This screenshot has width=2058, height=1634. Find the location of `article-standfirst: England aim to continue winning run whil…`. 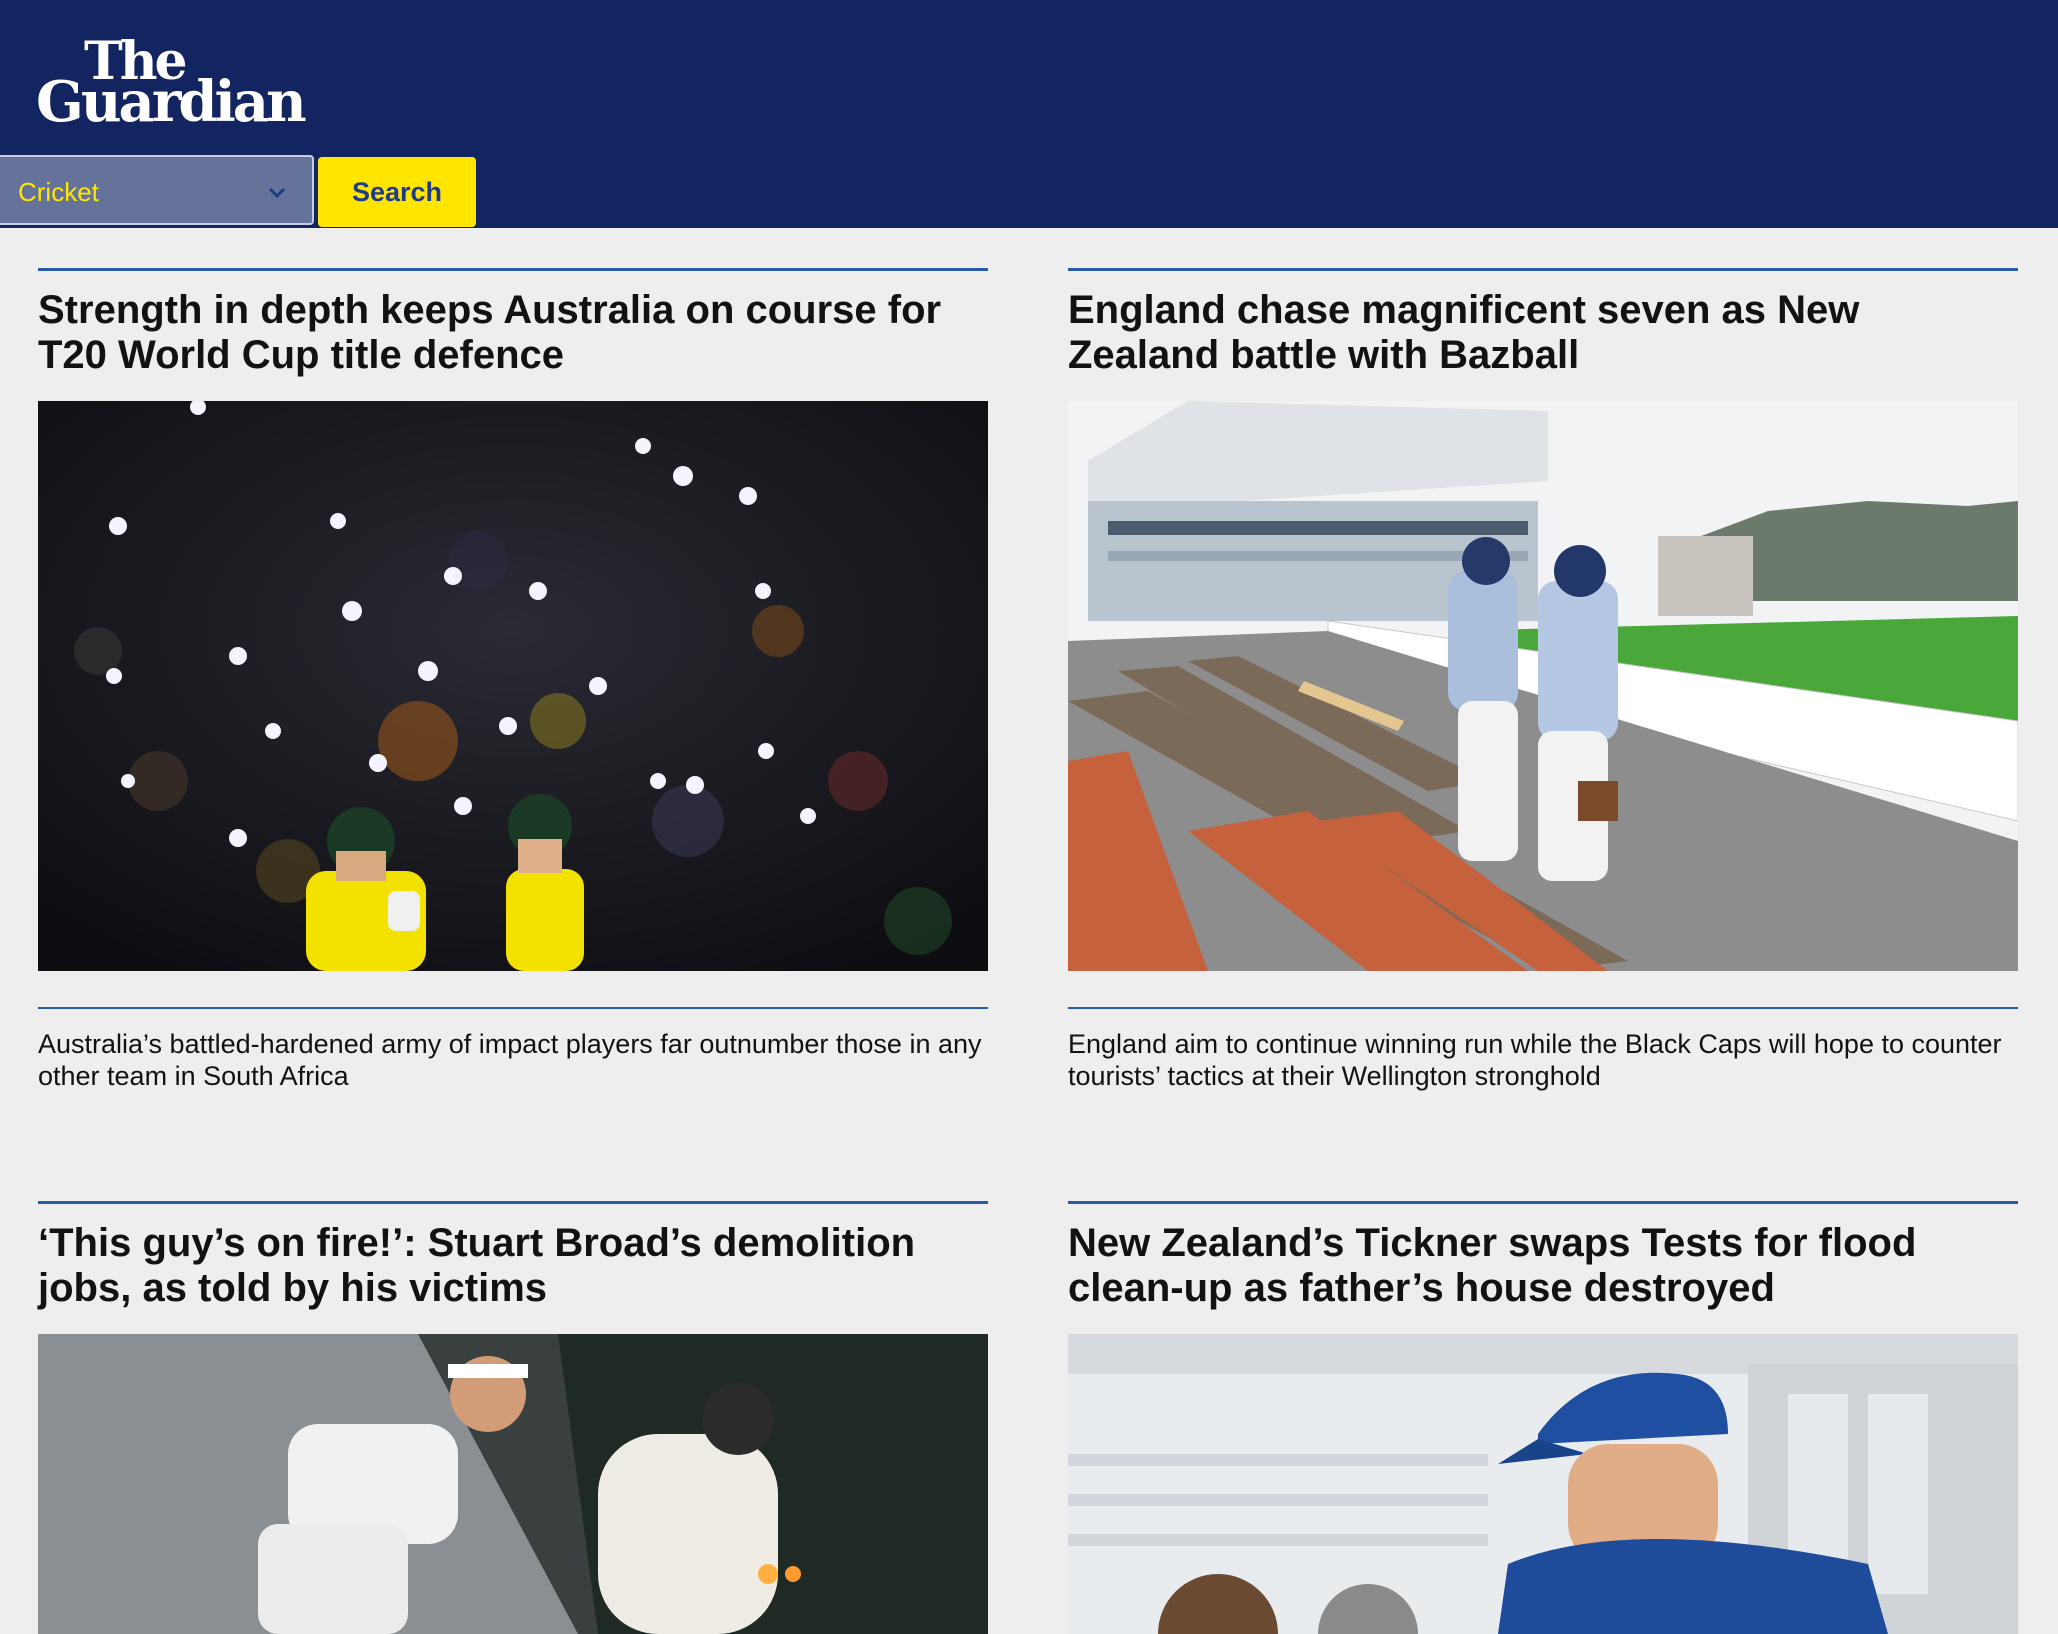

article-standfirst: England aim to continue winning run whil… is located at coordinates (1535, 1060).